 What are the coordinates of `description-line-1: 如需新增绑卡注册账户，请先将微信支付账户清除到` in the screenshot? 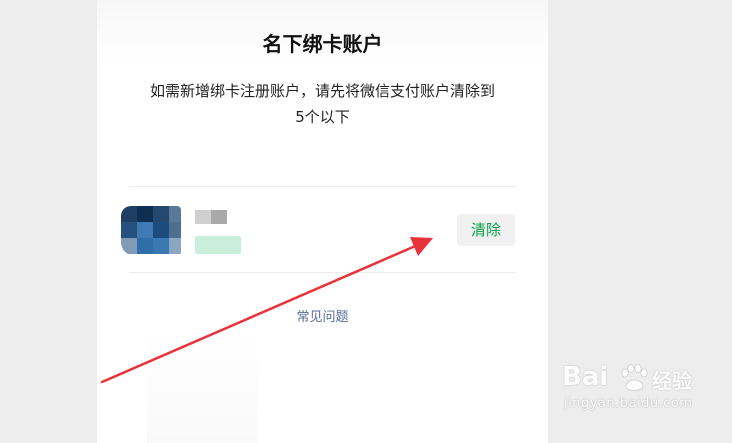 It's located at (322, 91).